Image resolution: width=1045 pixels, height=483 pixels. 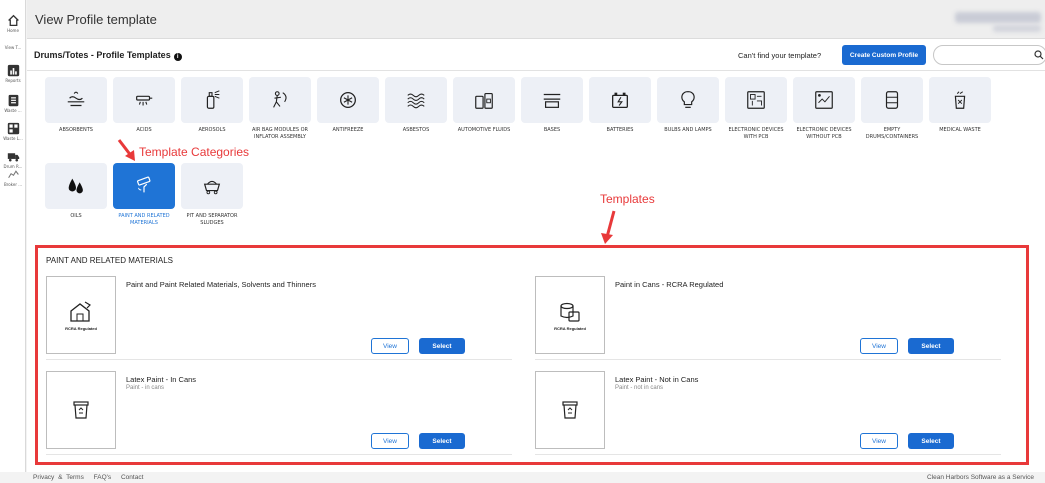 What do you see at coordinates (177, 57) in the screenshot?
I see `info-icon: i` at bounding box center [177, 57].